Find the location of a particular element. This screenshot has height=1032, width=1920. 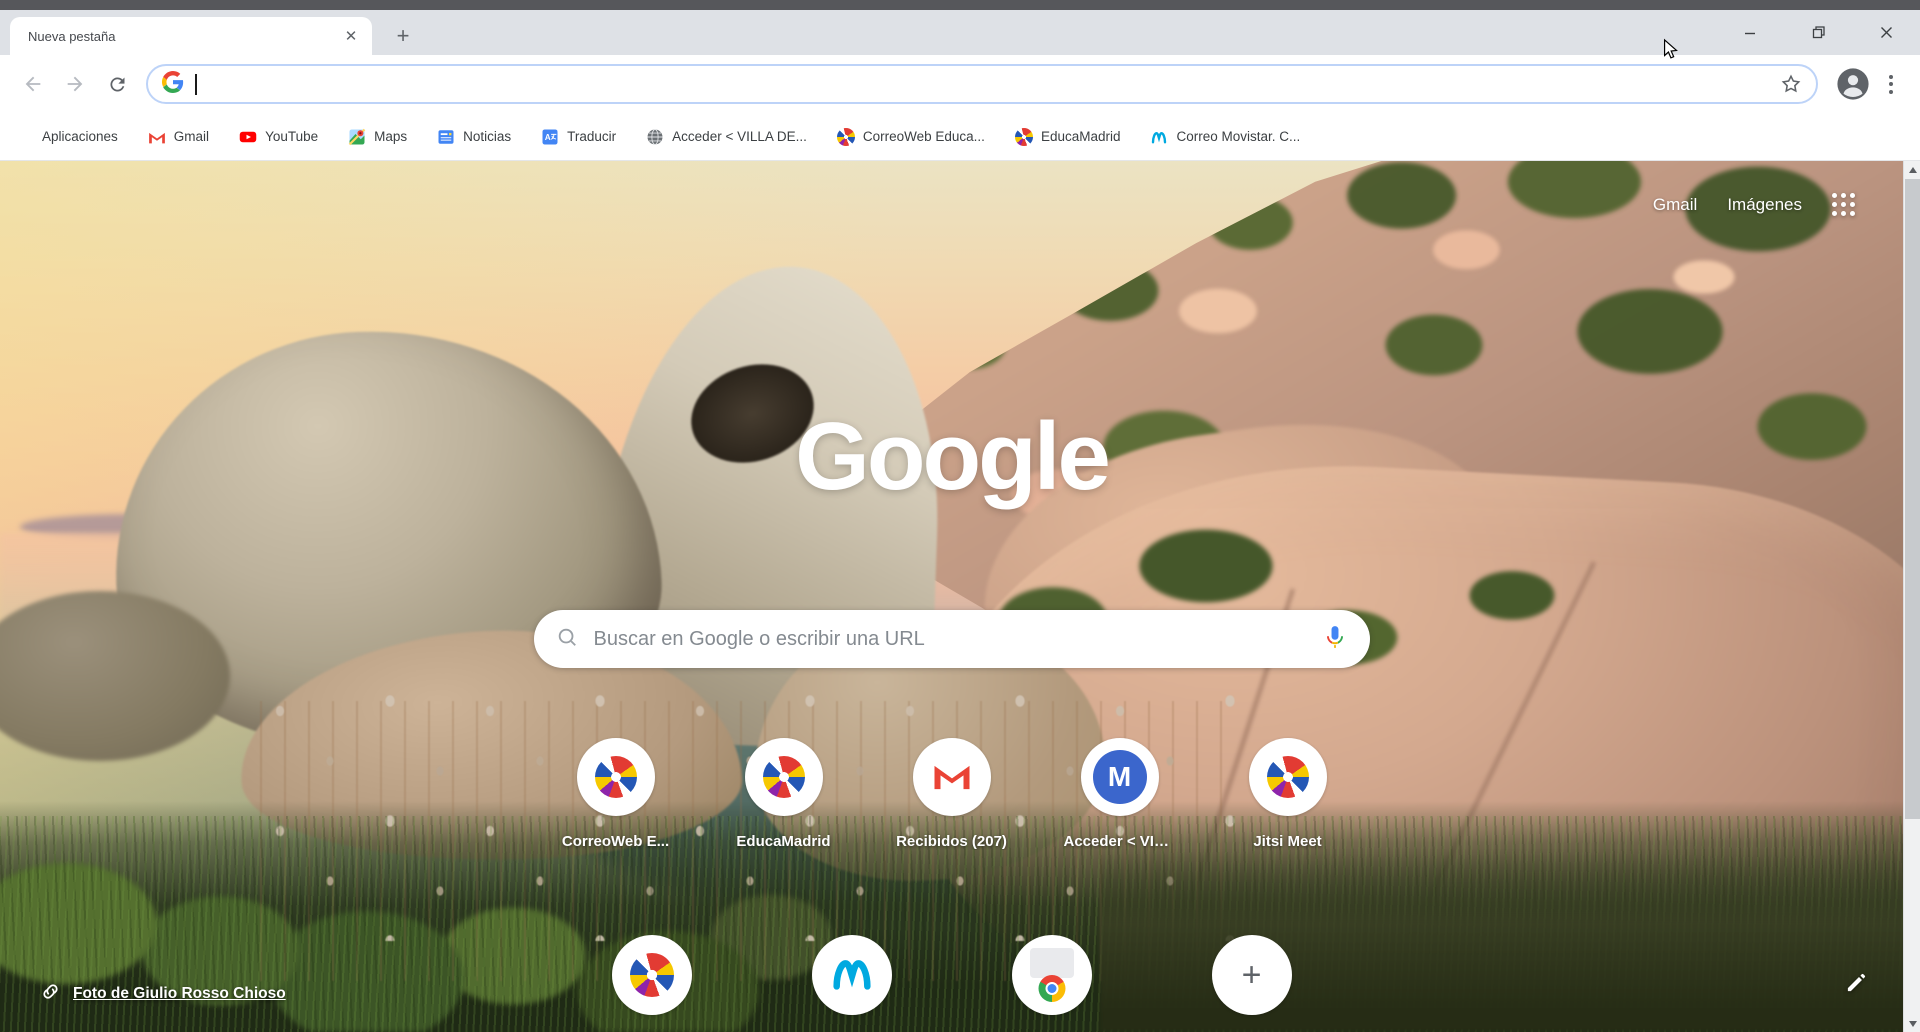

omnibox is located at coordinates (982, 84).